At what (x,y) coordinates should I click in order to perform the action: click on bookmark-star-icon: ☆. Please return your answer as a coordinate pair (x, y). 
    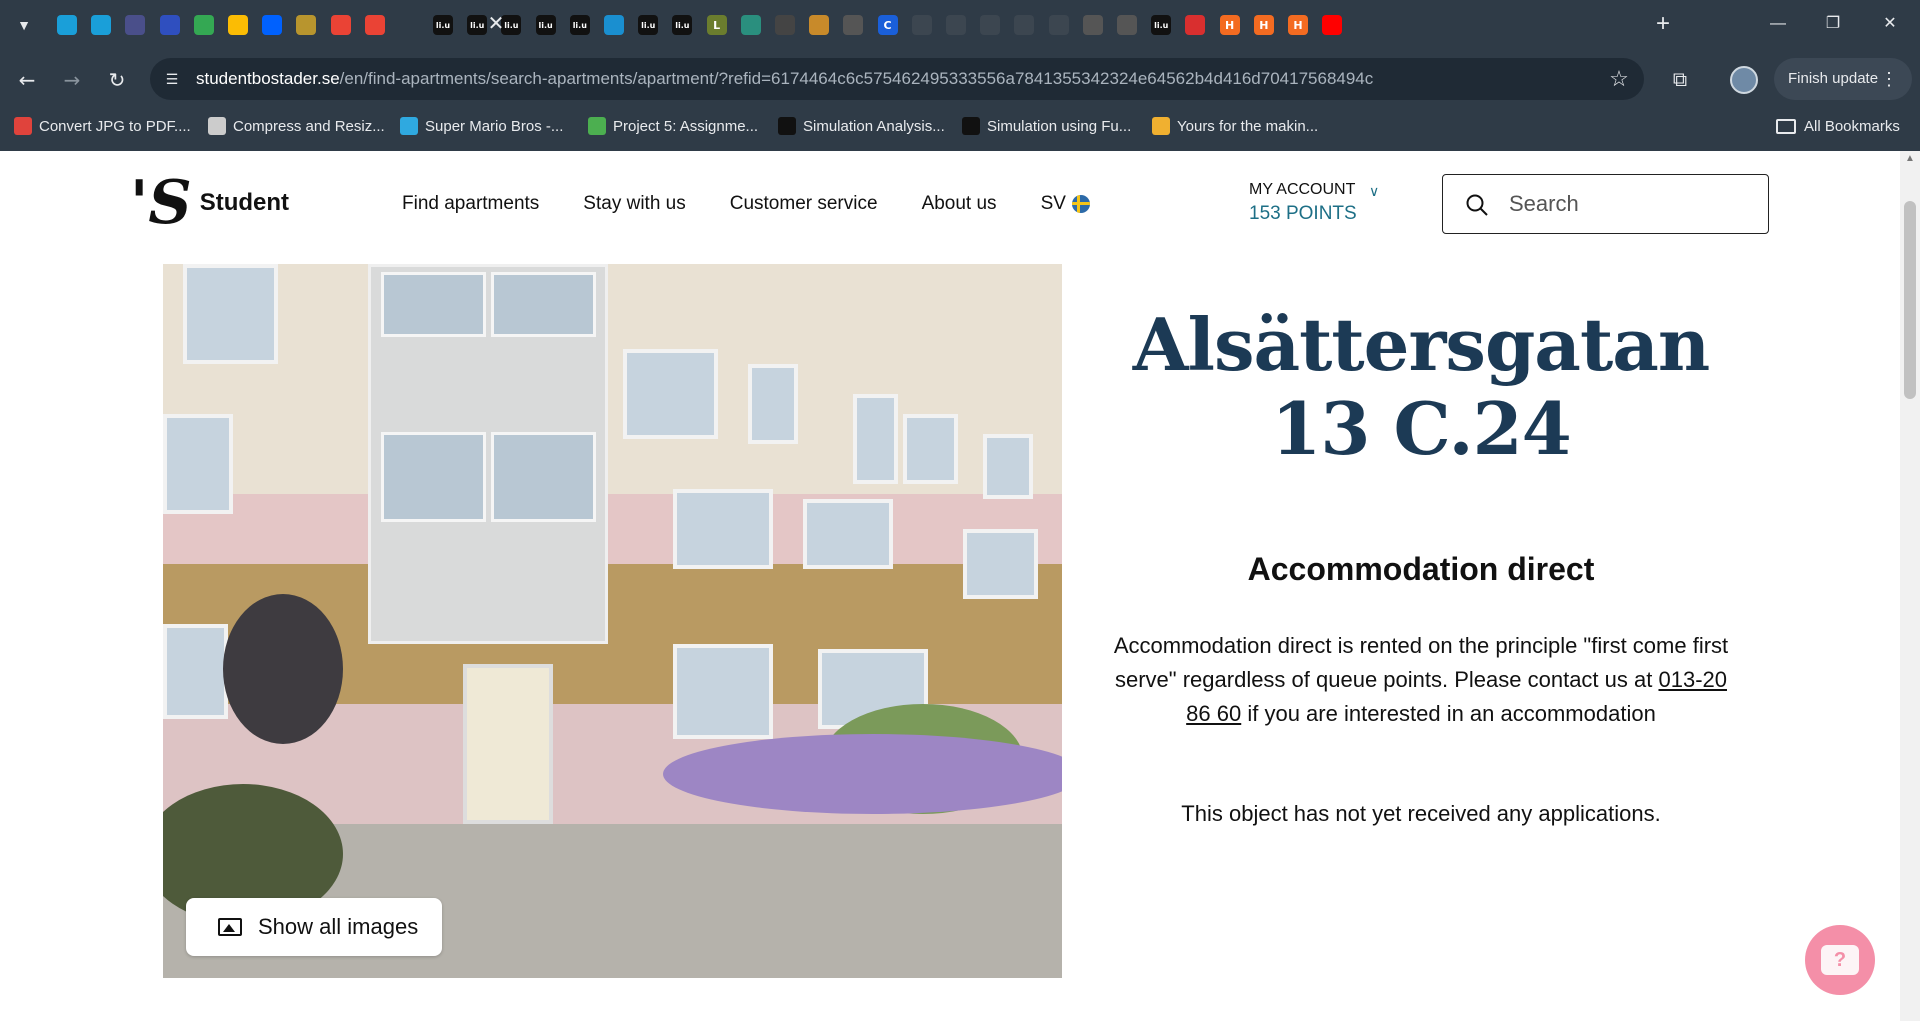
    Looking at the image, I should click on (1619, 79).